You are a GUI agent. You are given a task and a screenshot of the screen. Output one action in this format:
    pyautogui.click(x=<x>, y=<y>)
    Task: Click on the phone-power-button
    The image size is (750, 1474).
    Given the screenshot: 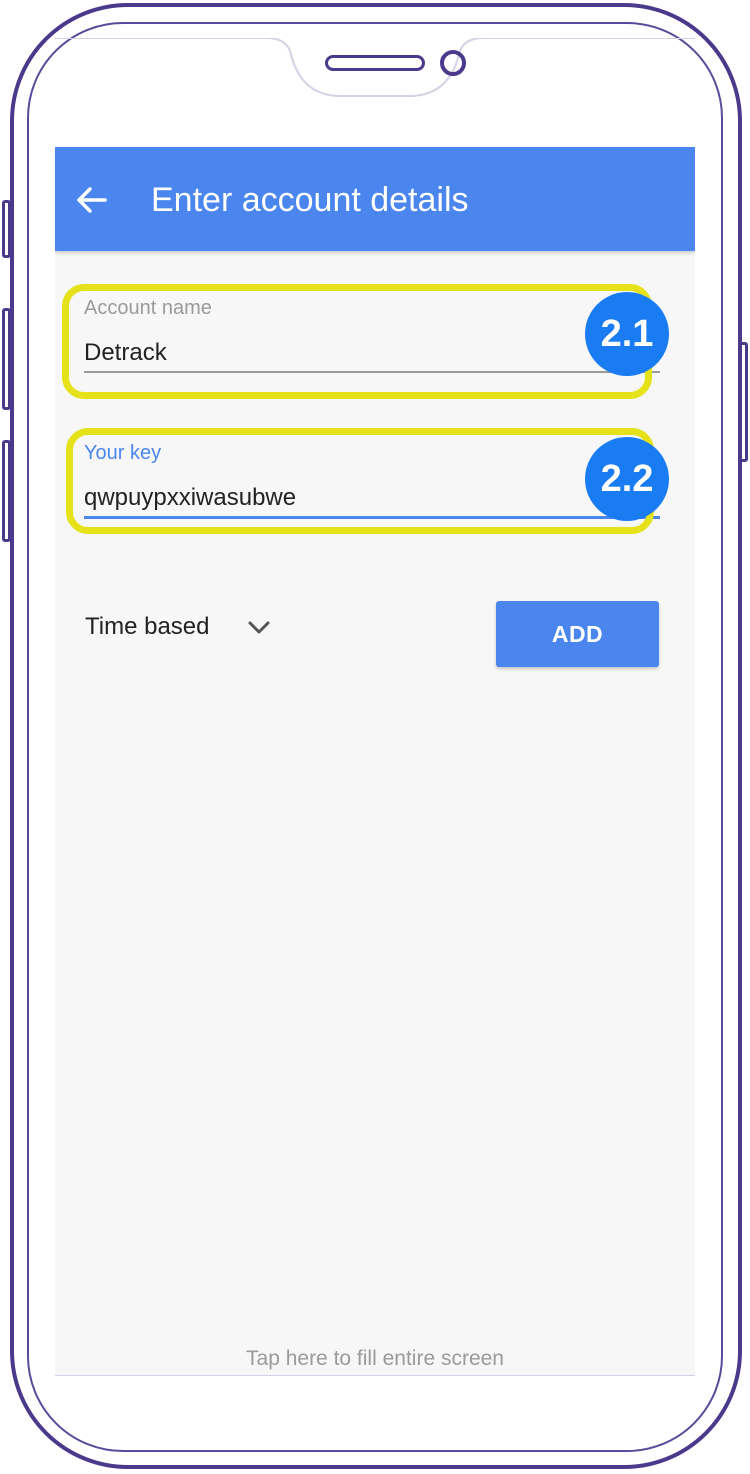 What is the action you would take?
    pyautogui.click(x=743, y=402)
    